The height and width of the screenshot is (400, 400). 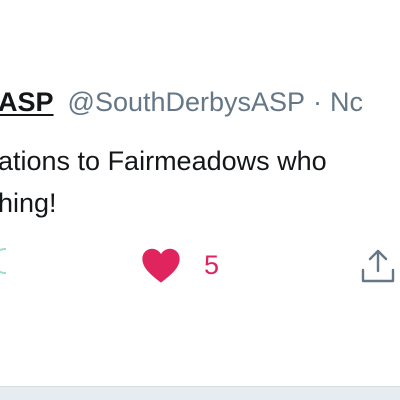 I want to click on share-icon, so click(x=378, y=266).